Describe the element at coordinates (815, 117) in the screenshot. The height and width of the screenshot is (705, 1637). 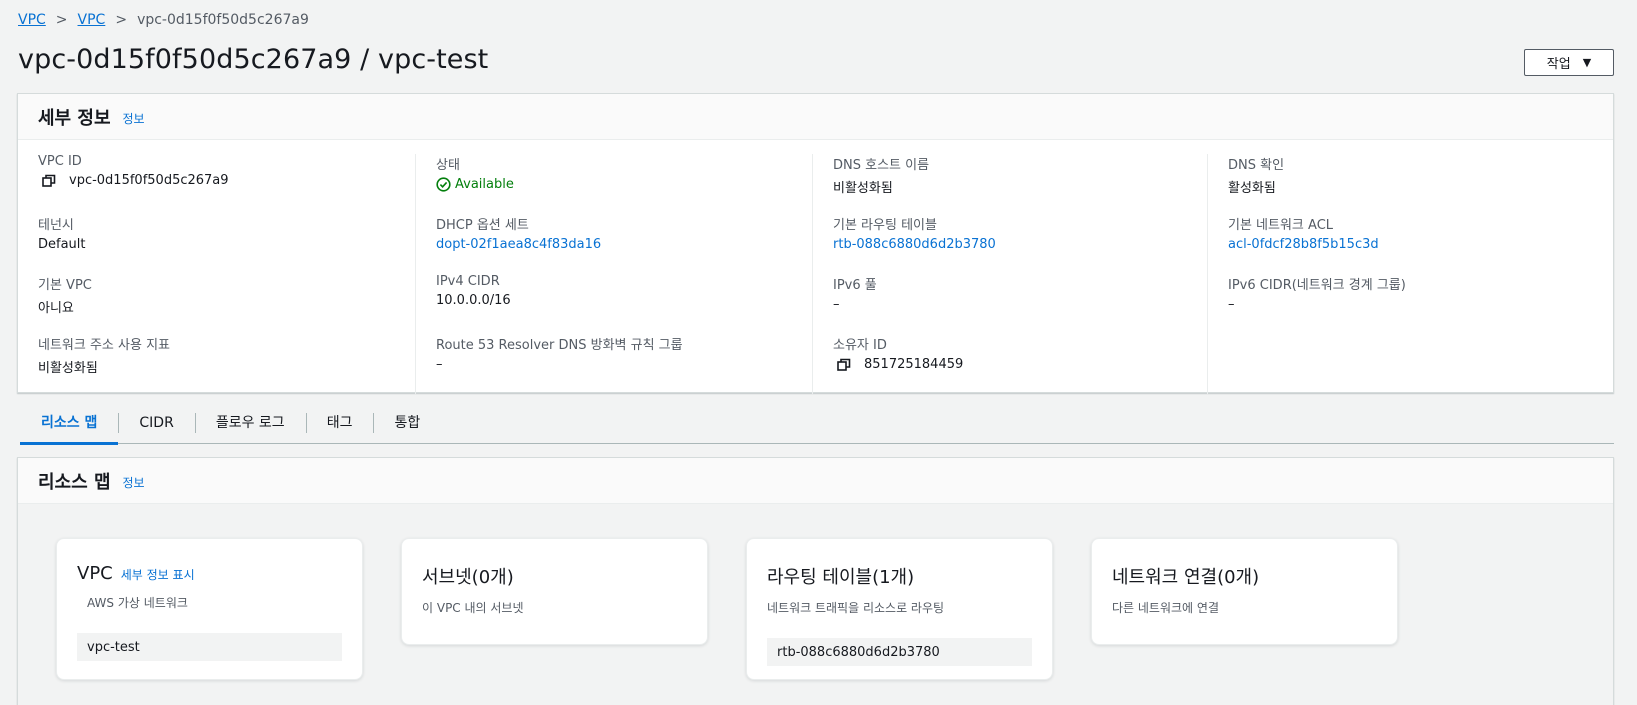
I see `details-panel-header: 세부 정보 정보` at that location.